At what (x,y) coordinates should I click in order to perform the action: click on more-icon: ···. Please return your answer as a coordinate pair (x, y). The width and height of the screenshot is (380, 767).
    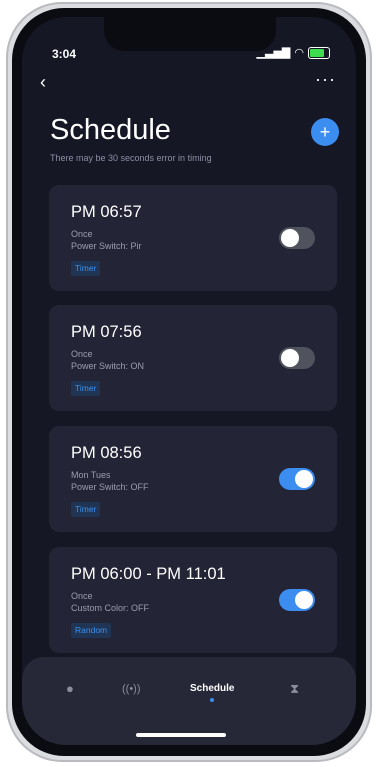
    Looking at the image, I should click on (325, 79).